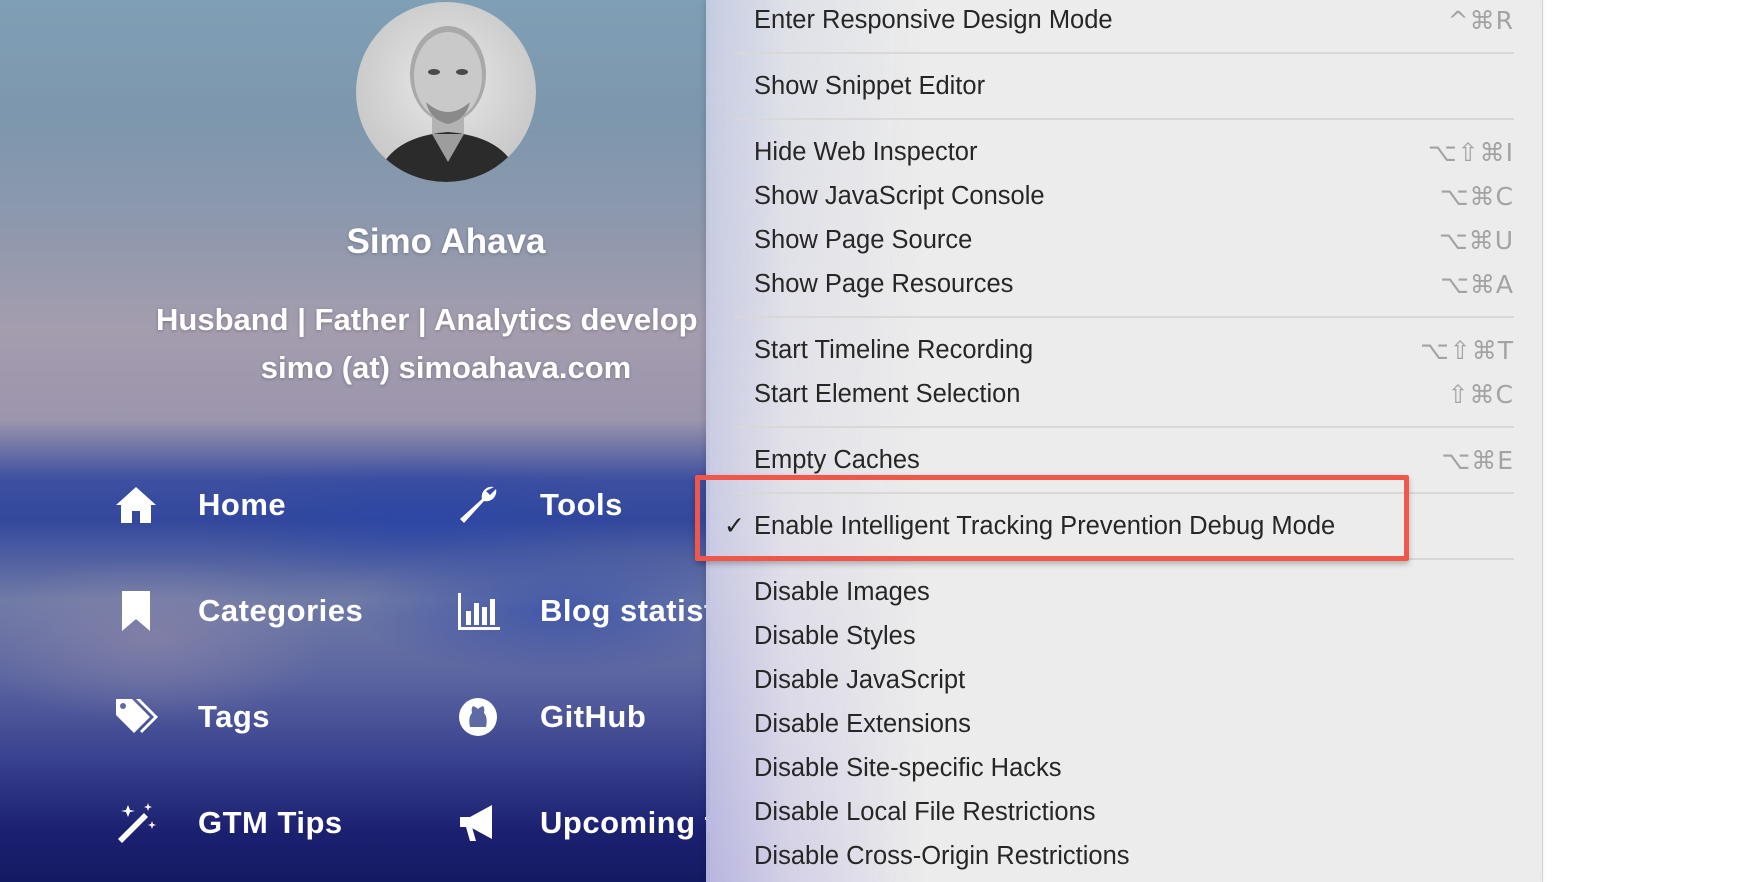 This screenshot has width=1748, height=882. I want to click on nav-tools-label: Tools, so click(581, 504).